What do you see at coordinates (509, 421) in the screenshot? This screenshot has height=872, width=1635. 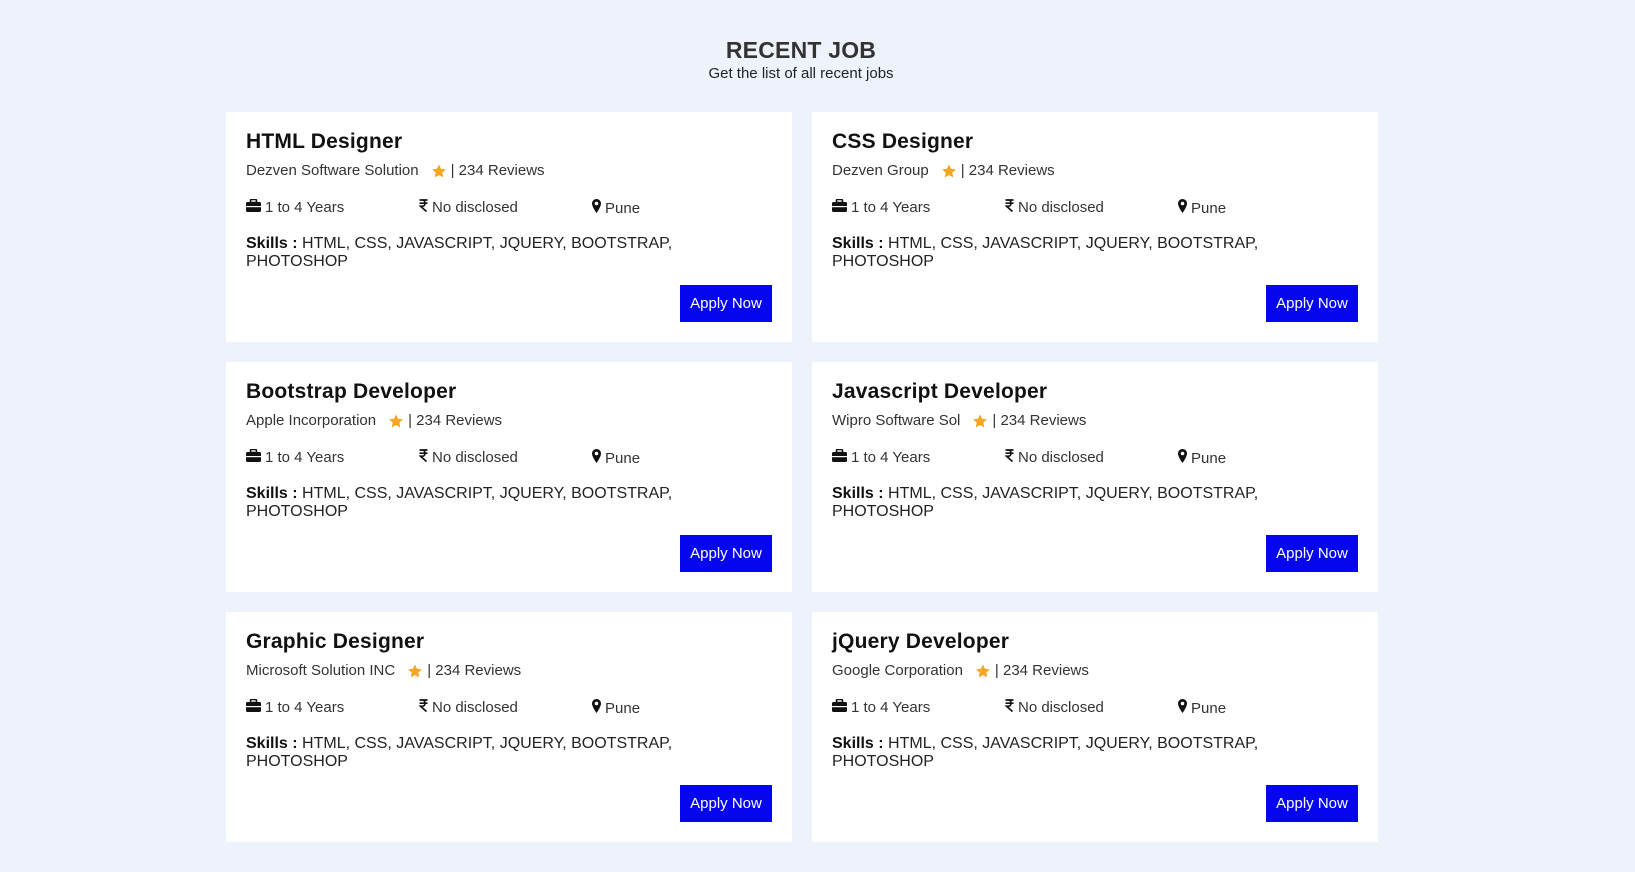 I see `company-row: Apple Incorporation | 234 Reviews` at bounding box center [509, 421].